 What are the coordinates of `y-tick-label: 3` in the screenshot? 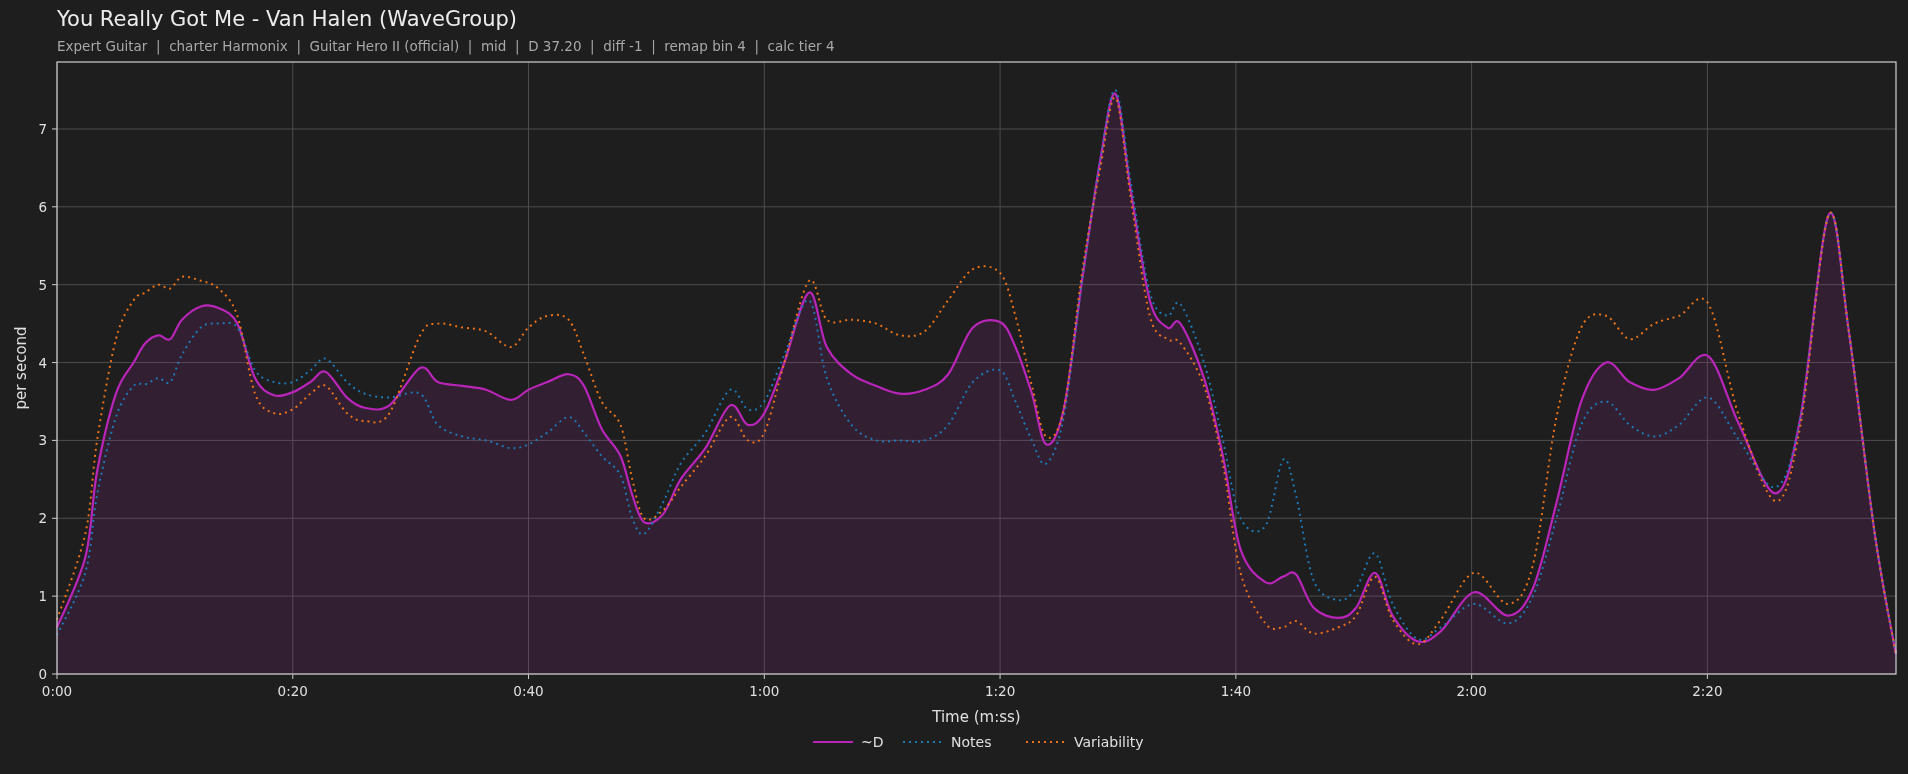 It's located at (42, 439).